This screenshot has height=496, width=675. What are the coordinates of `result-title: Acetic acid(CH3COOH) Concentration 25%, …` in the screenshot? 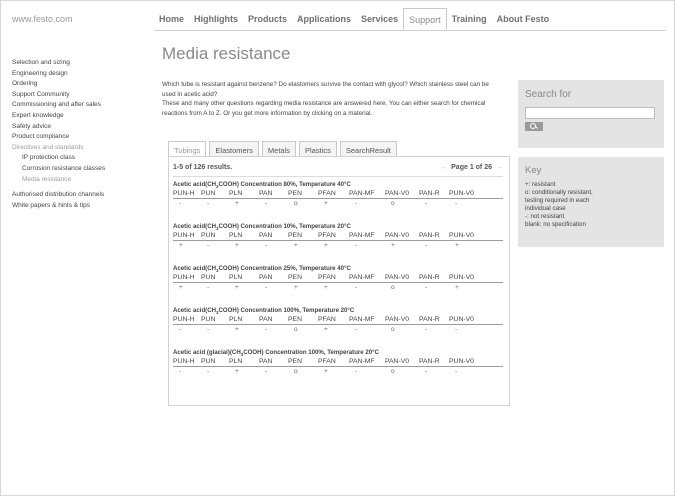 It's located at (338, 269).